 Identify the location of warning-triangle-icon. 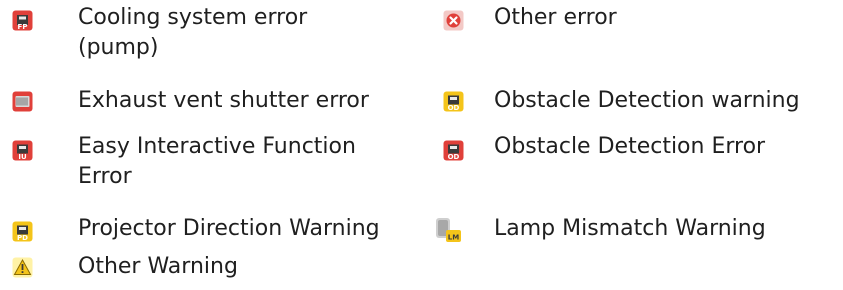
(22, 267).